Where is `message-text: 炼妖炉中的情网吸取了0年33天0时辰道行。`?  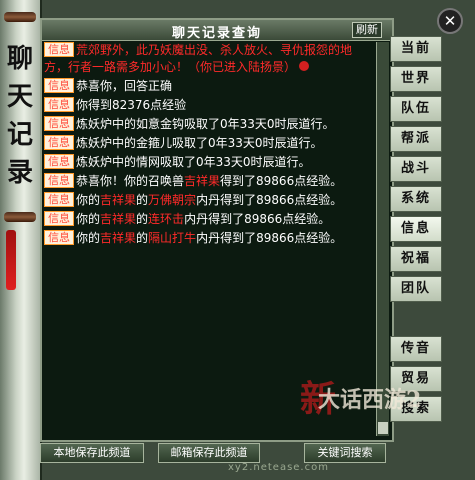 message-text: 炼妖炉中的情网吸取了0年33天0时辰道行。 is located at coordinates (193, 162).